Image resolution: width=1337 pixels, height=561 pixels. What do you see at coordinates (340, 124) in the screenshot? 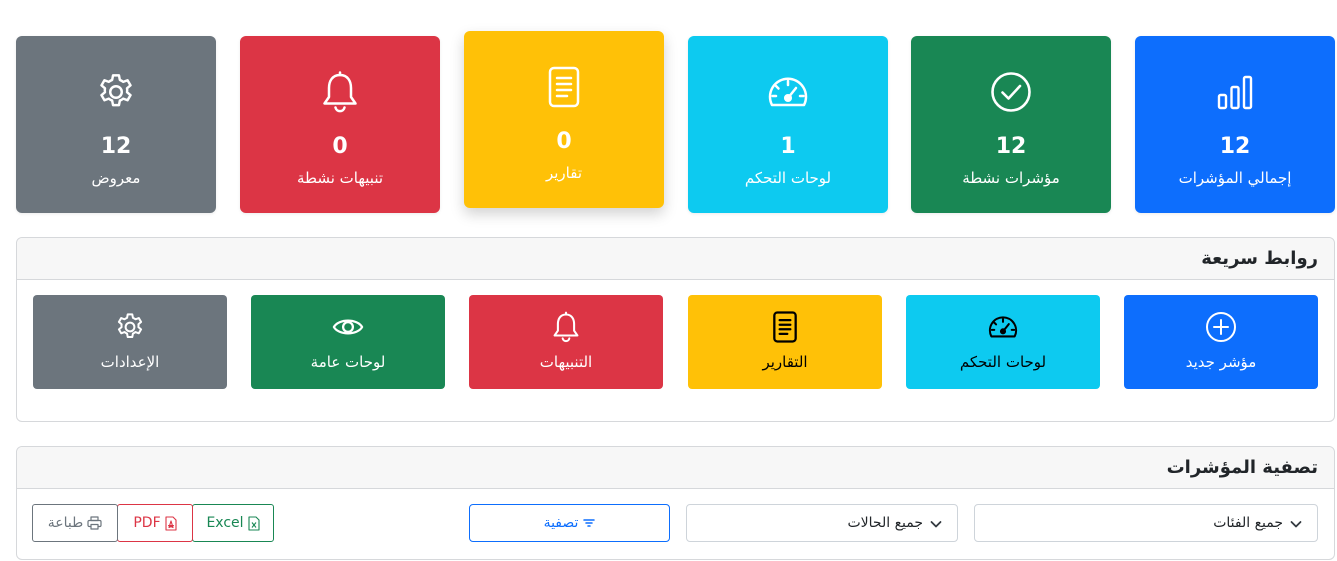
I see `stat-card-active-alerts: 0 تنبيهات نشطة` at bounding box center [340, 124].